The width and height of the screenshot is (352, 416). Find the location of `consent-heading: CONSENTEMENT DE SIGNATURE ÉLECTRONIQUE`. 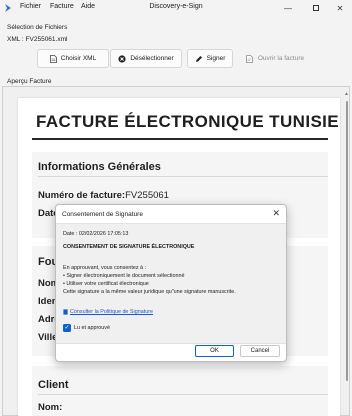

consent-heading: CONSENTEMENT DE SIGNATURE ÉLECTRONIQUE is located at coordinates (129, 247).